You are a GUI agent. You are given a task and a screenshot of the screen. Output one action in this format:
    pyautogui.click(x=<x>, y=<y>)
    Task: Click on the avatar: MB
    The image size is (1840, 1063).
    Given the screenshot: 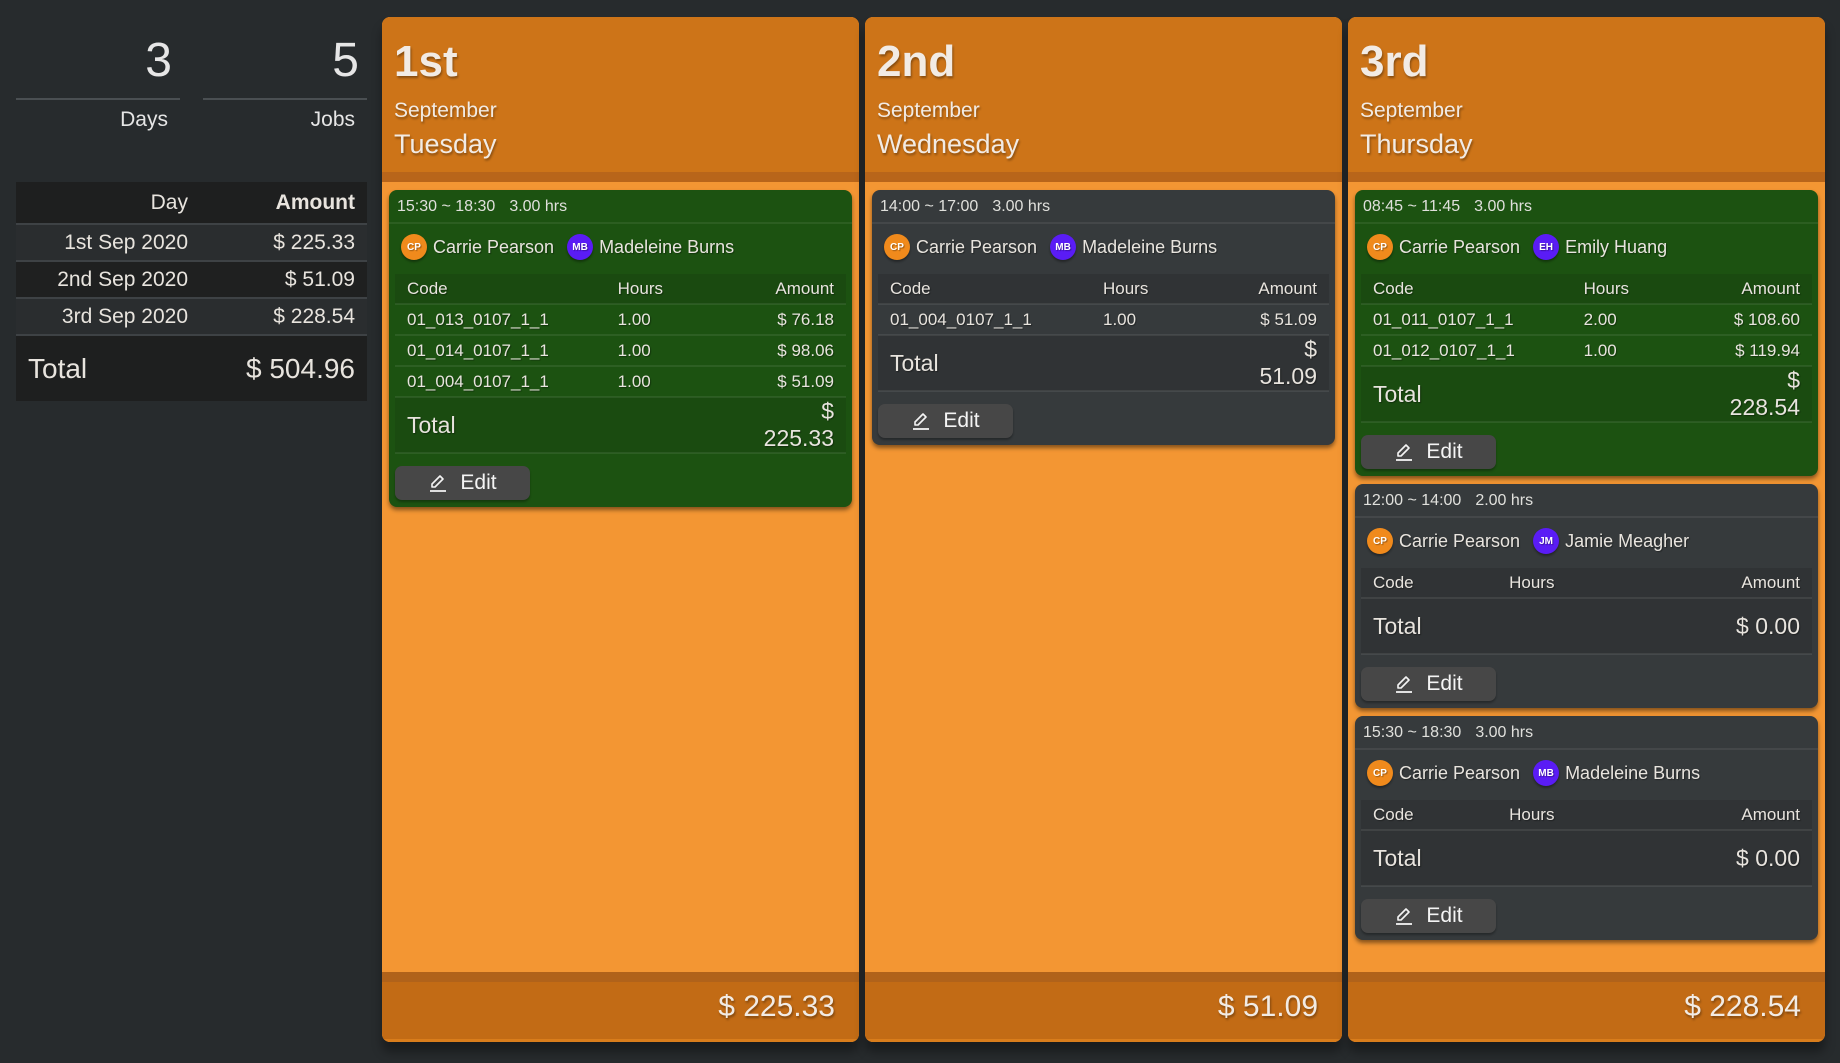 What is the action you would take?
    pyautogui.click(x=580, y=247)
    